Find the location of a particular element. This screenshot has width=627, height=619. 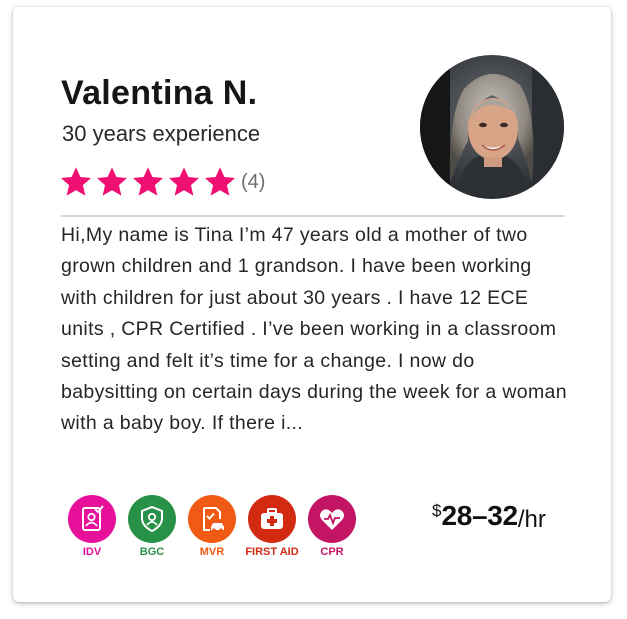

review-count: (4) is located at coordinates (253, 182).